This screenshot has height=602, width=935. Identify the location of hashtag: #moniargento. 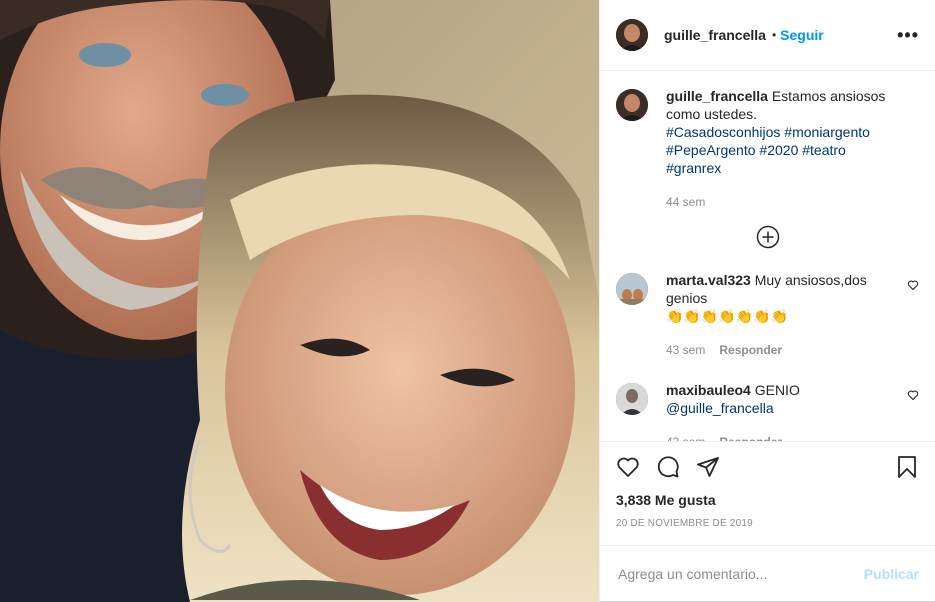
(827, 132).